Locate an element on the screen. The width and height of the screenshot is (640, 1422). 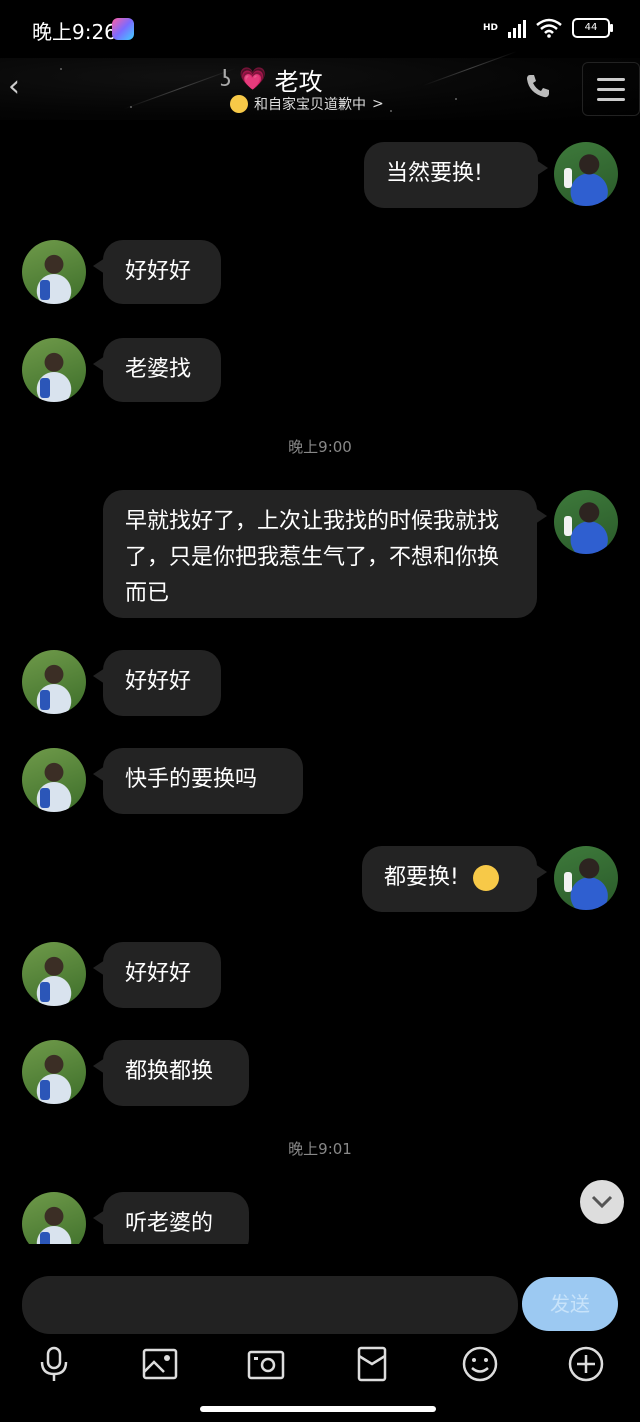
message-bubble: 快手的要换吗 is located at coordinates (198, 781).